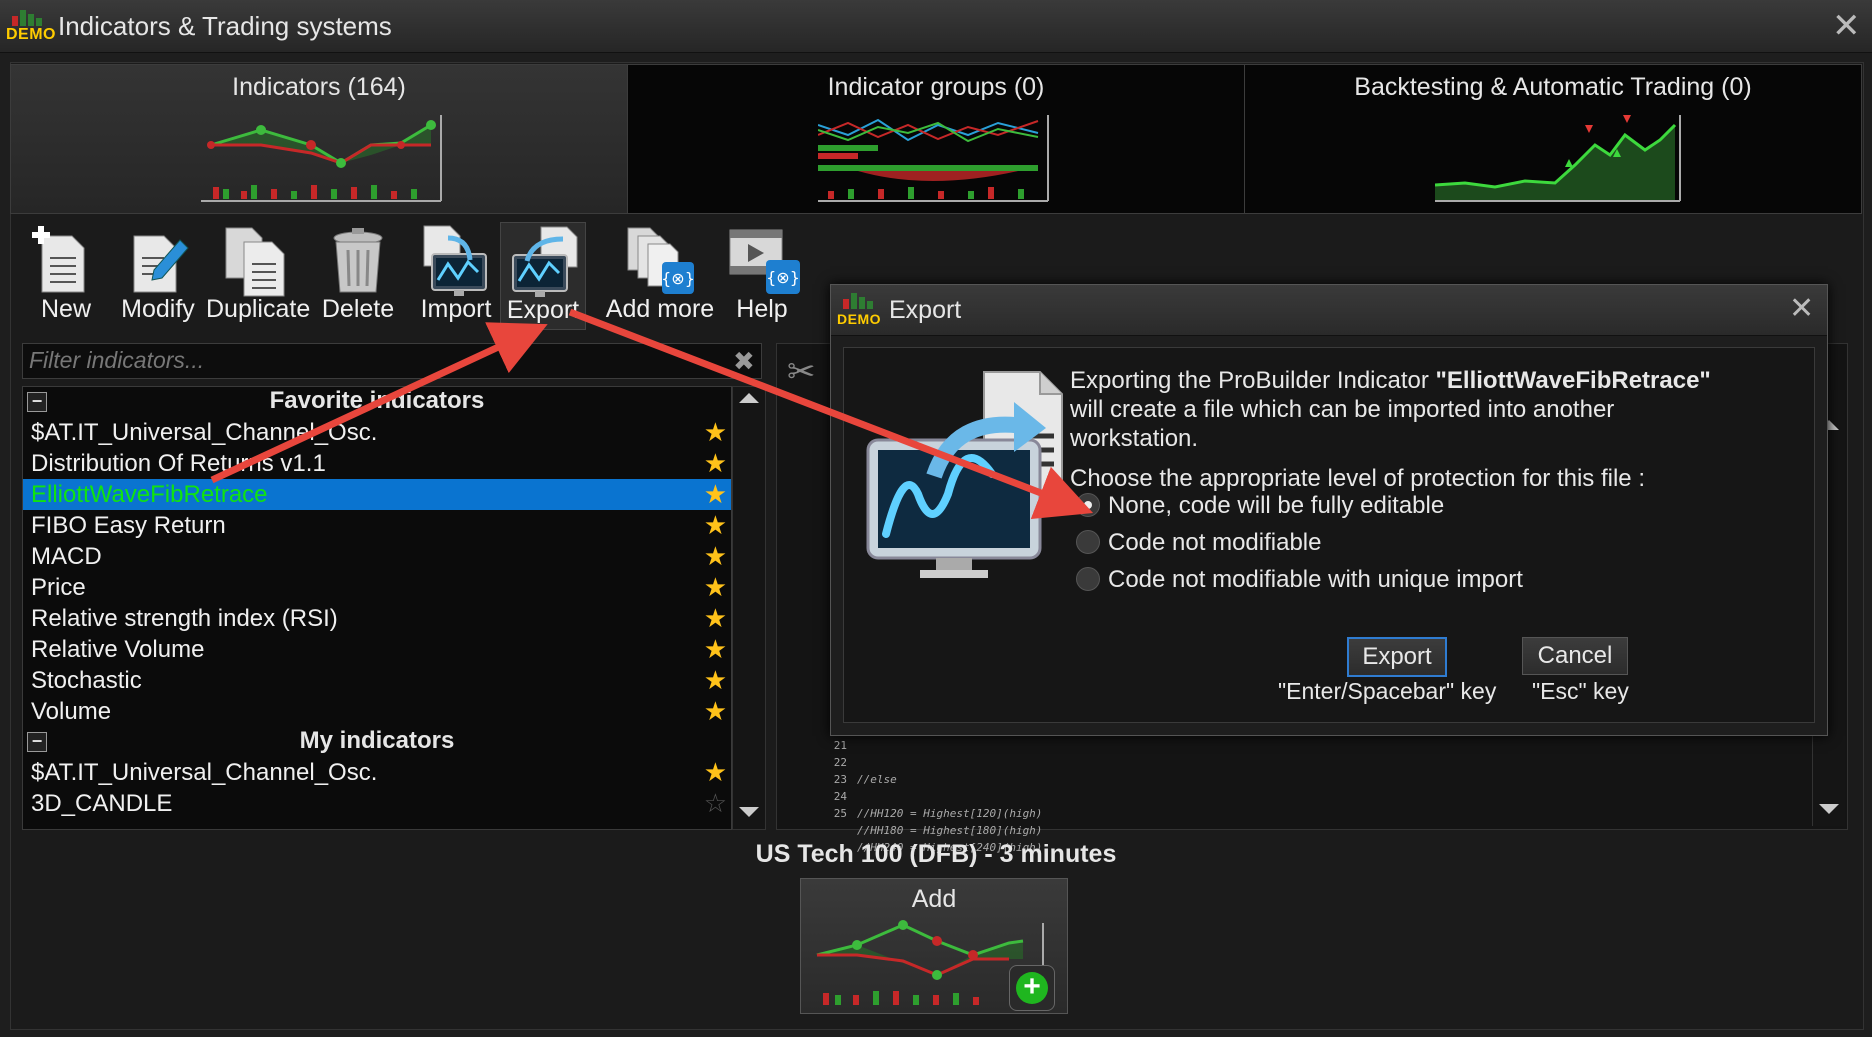 Image resolution: width=1872 pixels, height=1037 pixels. Describe the element at coordinates (1260, 506) in the screenshot. I see `radio-option-none: None, code will be fully editable` at that location.